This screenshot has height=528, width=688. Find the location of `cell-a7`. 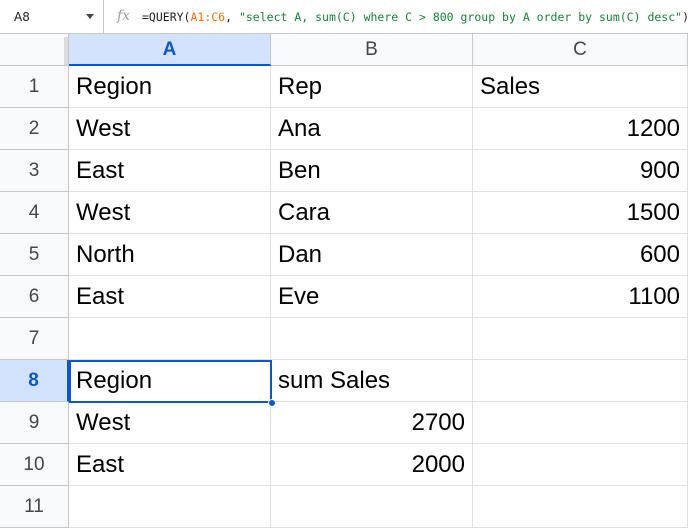

cell-a7 is located at coordinates (170, 339).